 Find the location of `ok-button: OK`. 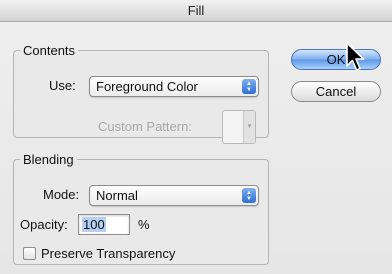

ok-button: OK is located at coordinates (336, 59).